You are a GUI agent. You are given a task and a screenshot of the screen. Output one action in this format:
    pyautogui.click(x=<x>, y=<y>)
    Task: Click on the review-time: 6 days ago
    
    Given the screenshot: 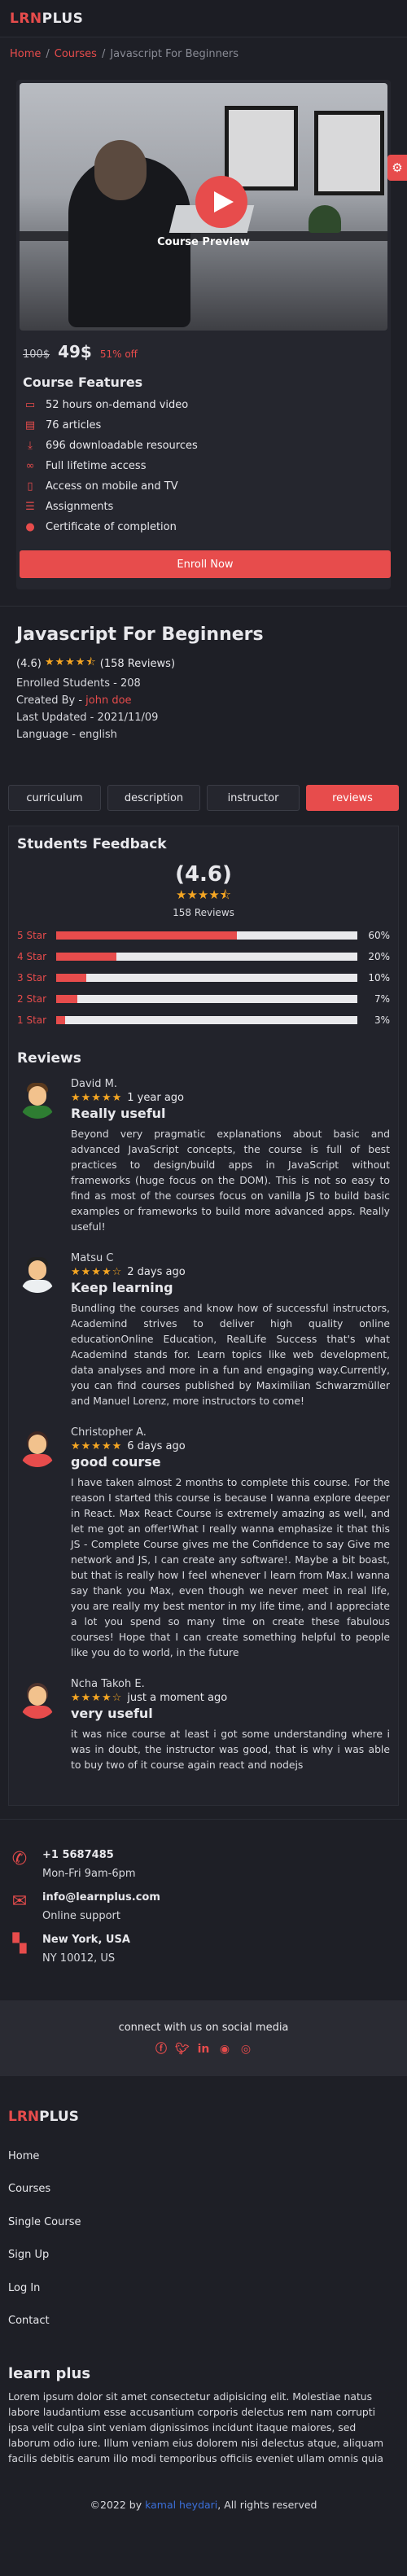 What is the action you would take?
    pyautogui.click(x=156, y=1446)
    